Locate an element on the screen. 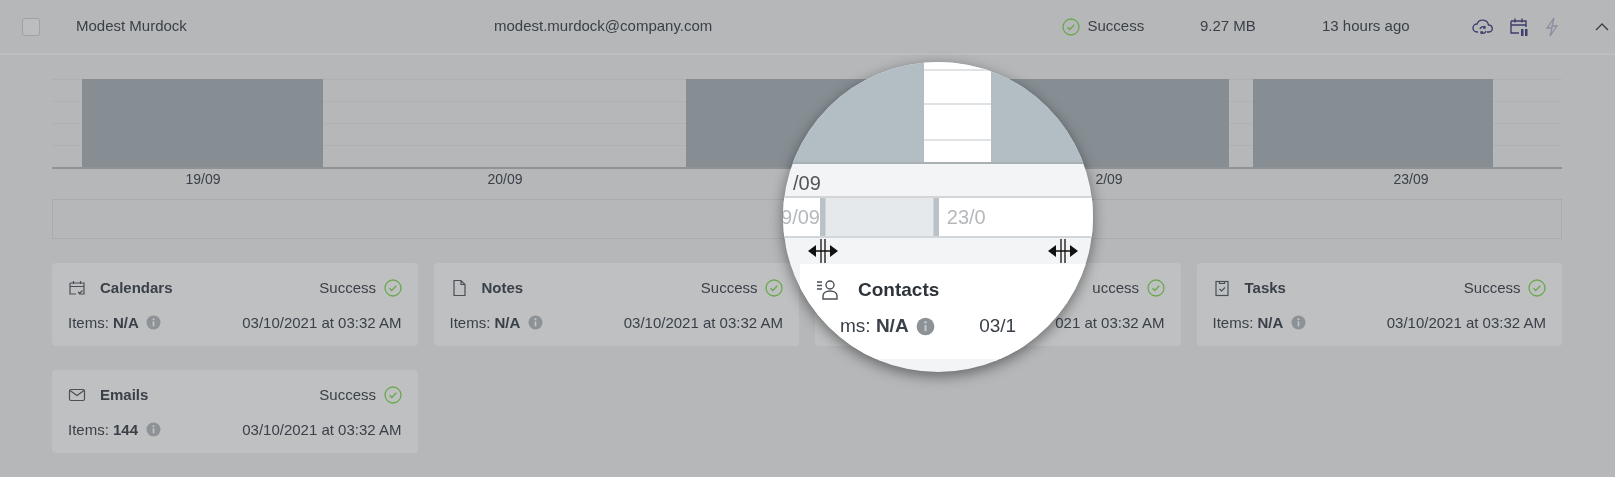 The width and height of the screenshot is (1615, 477). axis-label: /09 is located at coordinates (807, 183).